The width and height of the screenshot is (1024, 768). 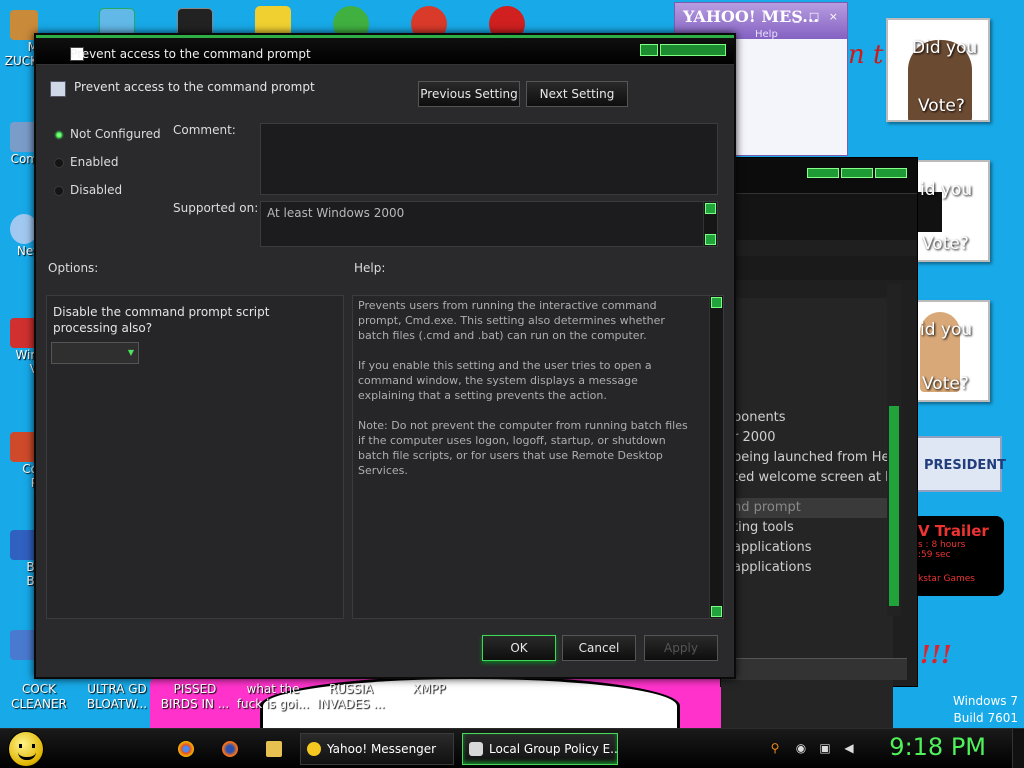 What do you see at coordinates (274, 749) in the screenshot?
I see `explorer-folder-icon` at bounding box center [274, 749].